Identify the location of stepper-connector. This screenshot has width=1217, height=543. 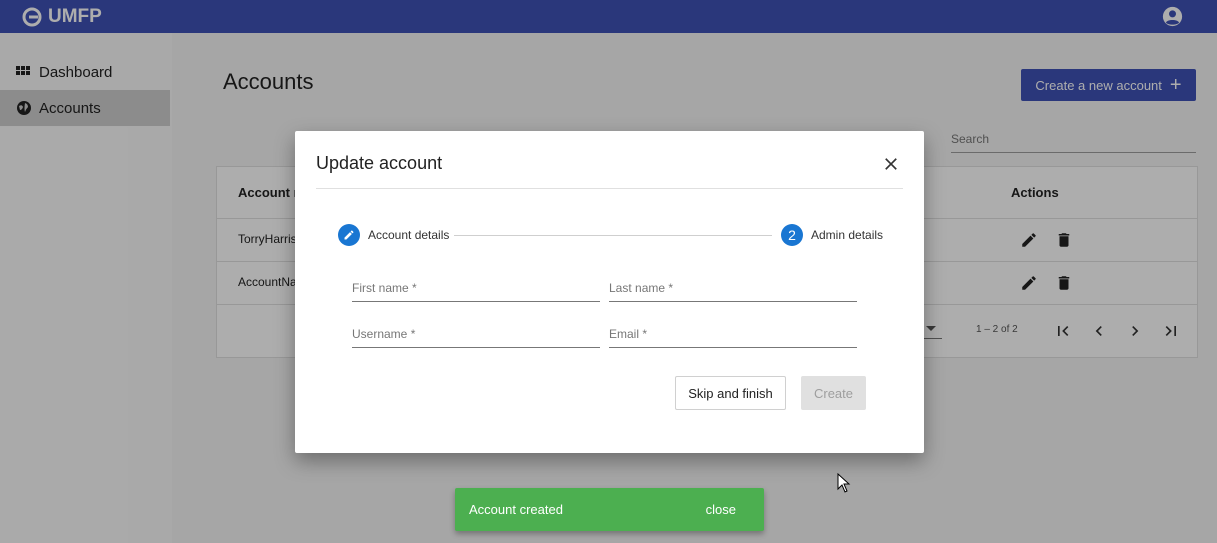
(613, 235).